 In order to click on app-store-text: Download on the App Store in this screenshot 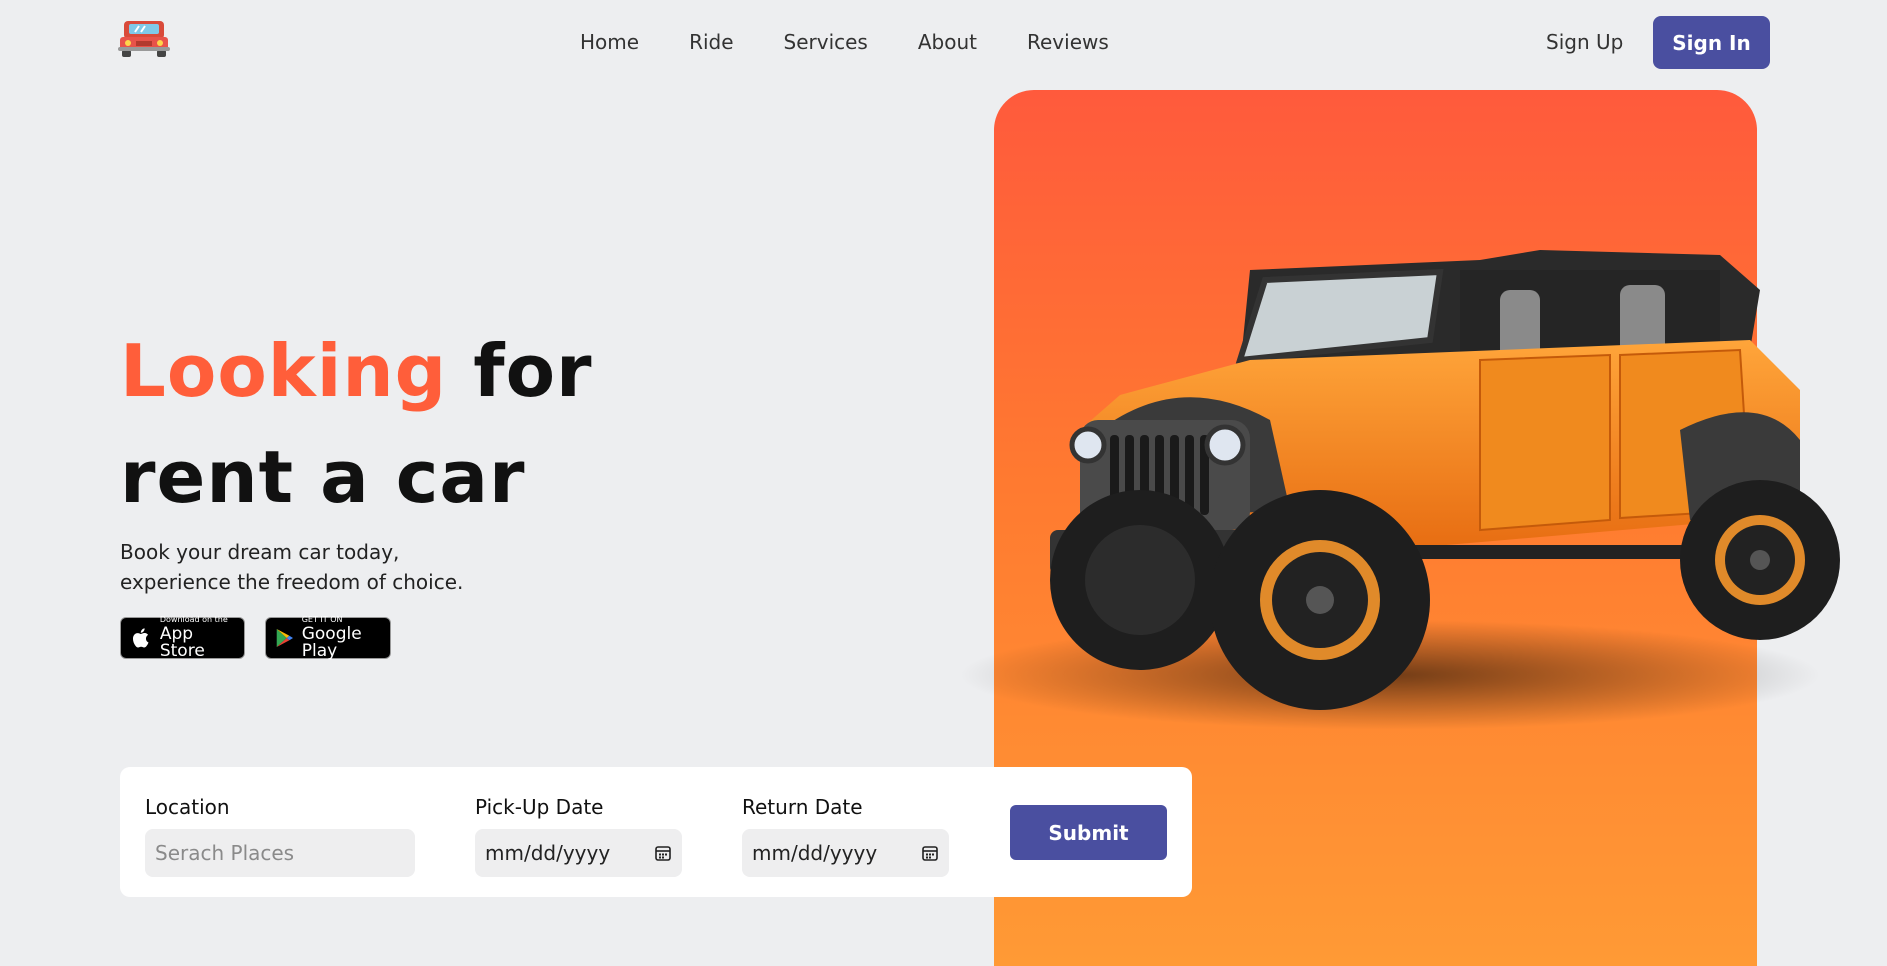, I will do `click(197, 638)`.